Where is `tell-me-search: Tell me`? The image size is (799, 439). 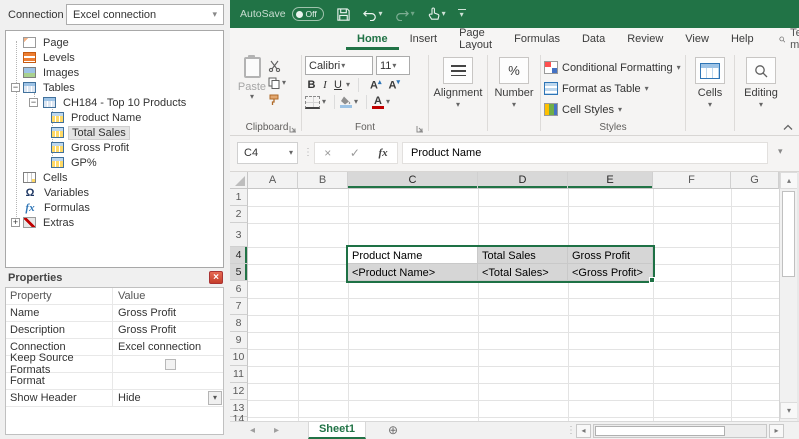 tell-me-search: Tell me is located at coordinates (789, 39).